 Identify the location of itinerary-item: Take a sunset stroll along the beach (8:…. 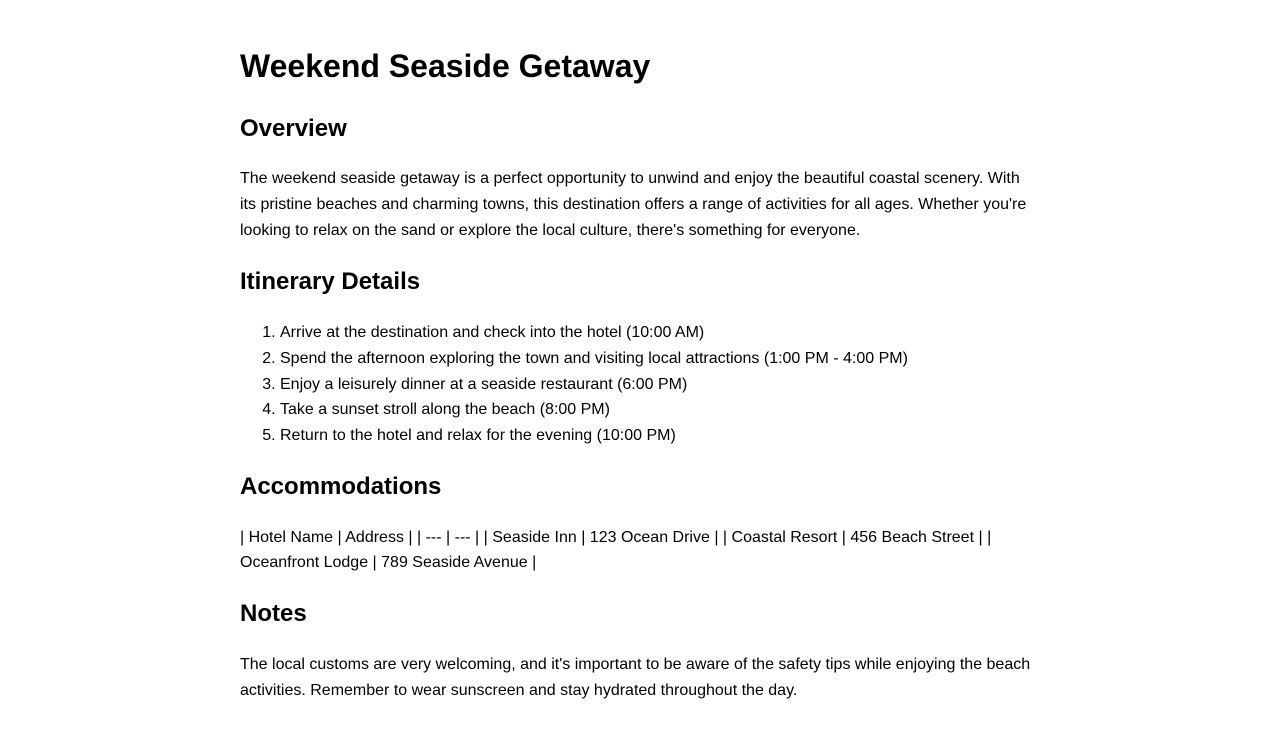
(660, 410).